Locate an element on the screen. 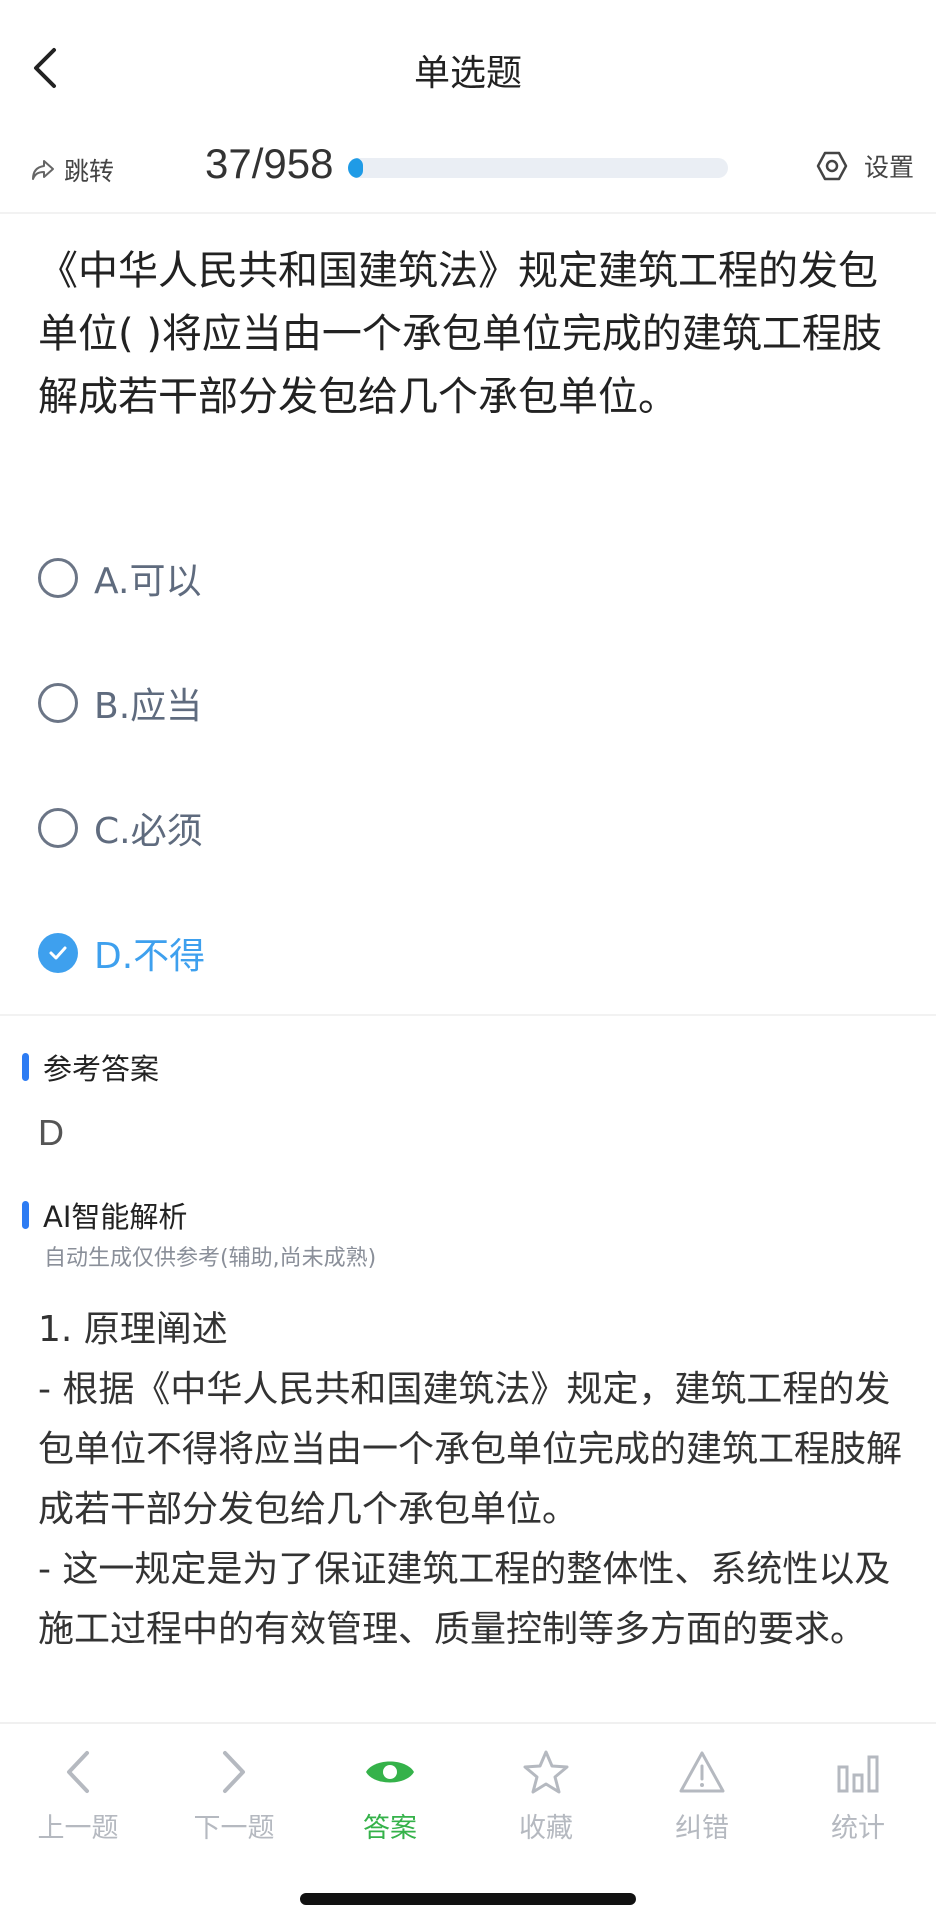  option-b: B.应当 is located at coordinates (120, 703).